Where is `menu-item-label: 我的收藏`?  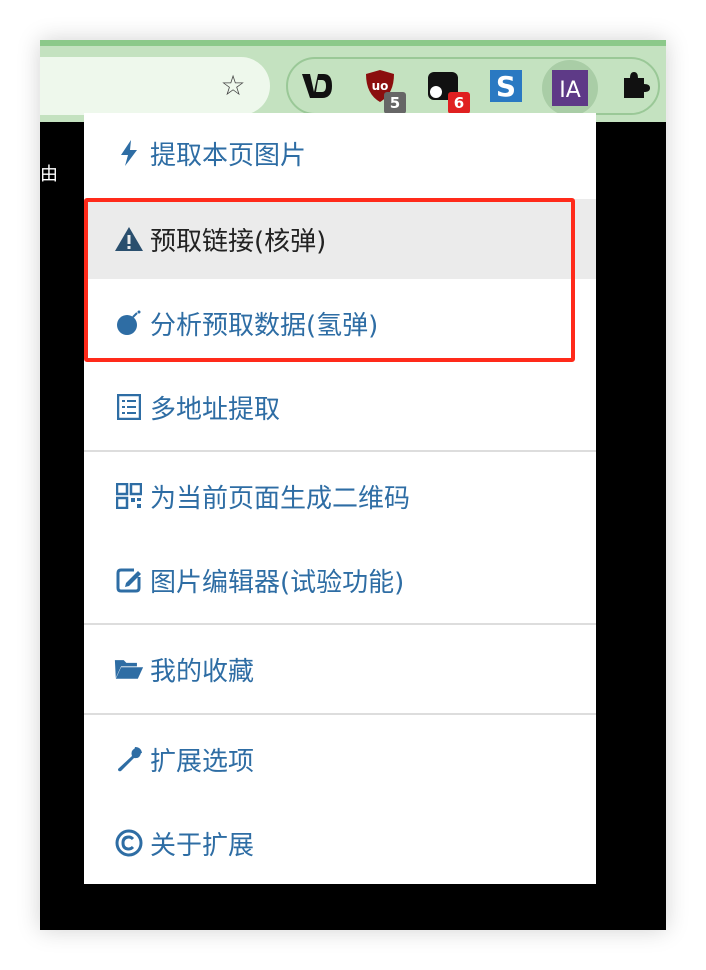 menu-item-label: 我的收藏 is located at coordinates (202, 671).